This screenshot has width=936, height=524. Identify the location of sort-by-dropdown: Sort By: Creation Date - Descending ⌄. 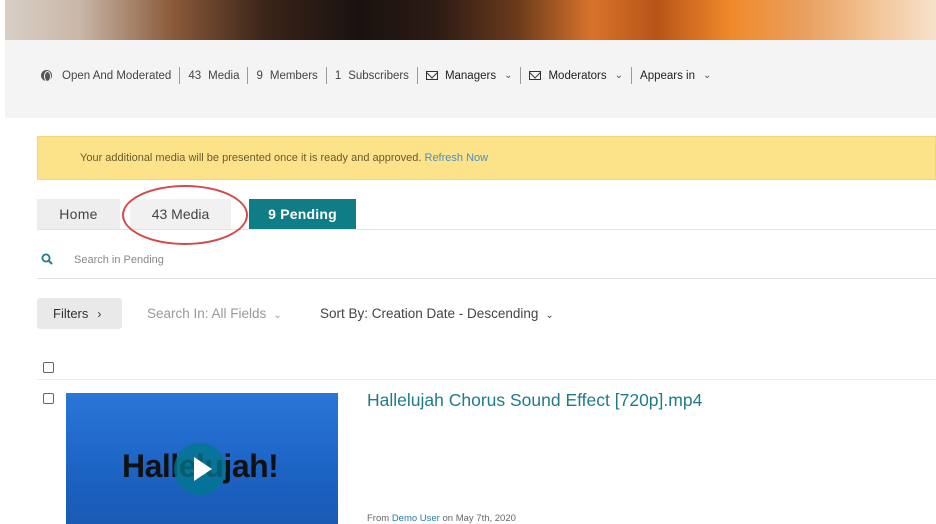
(437, 313).